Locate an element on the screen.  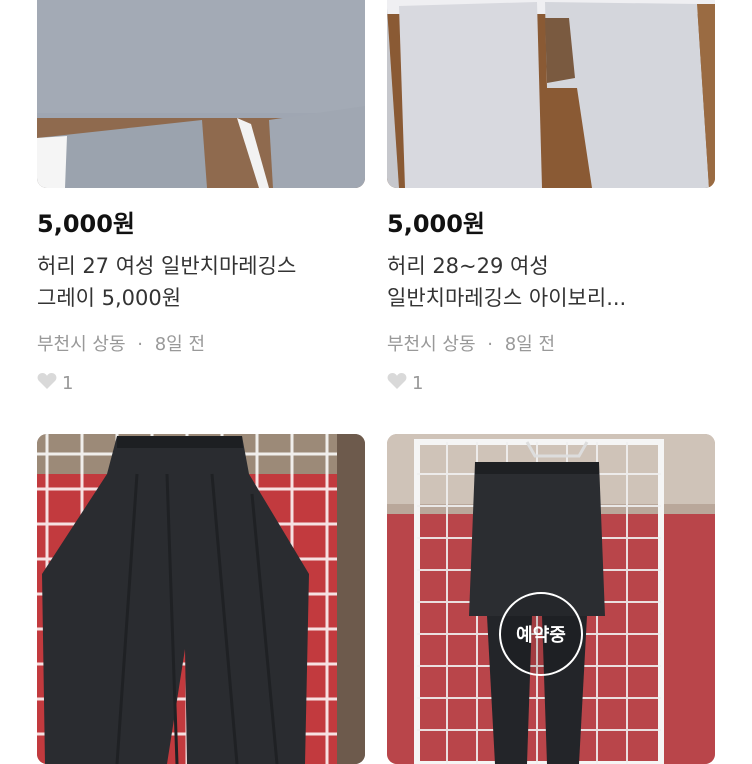
product-title: 허리 27 여성 일반치마레깅스 그레이 5,000원 is located at coordinates (197, 282).